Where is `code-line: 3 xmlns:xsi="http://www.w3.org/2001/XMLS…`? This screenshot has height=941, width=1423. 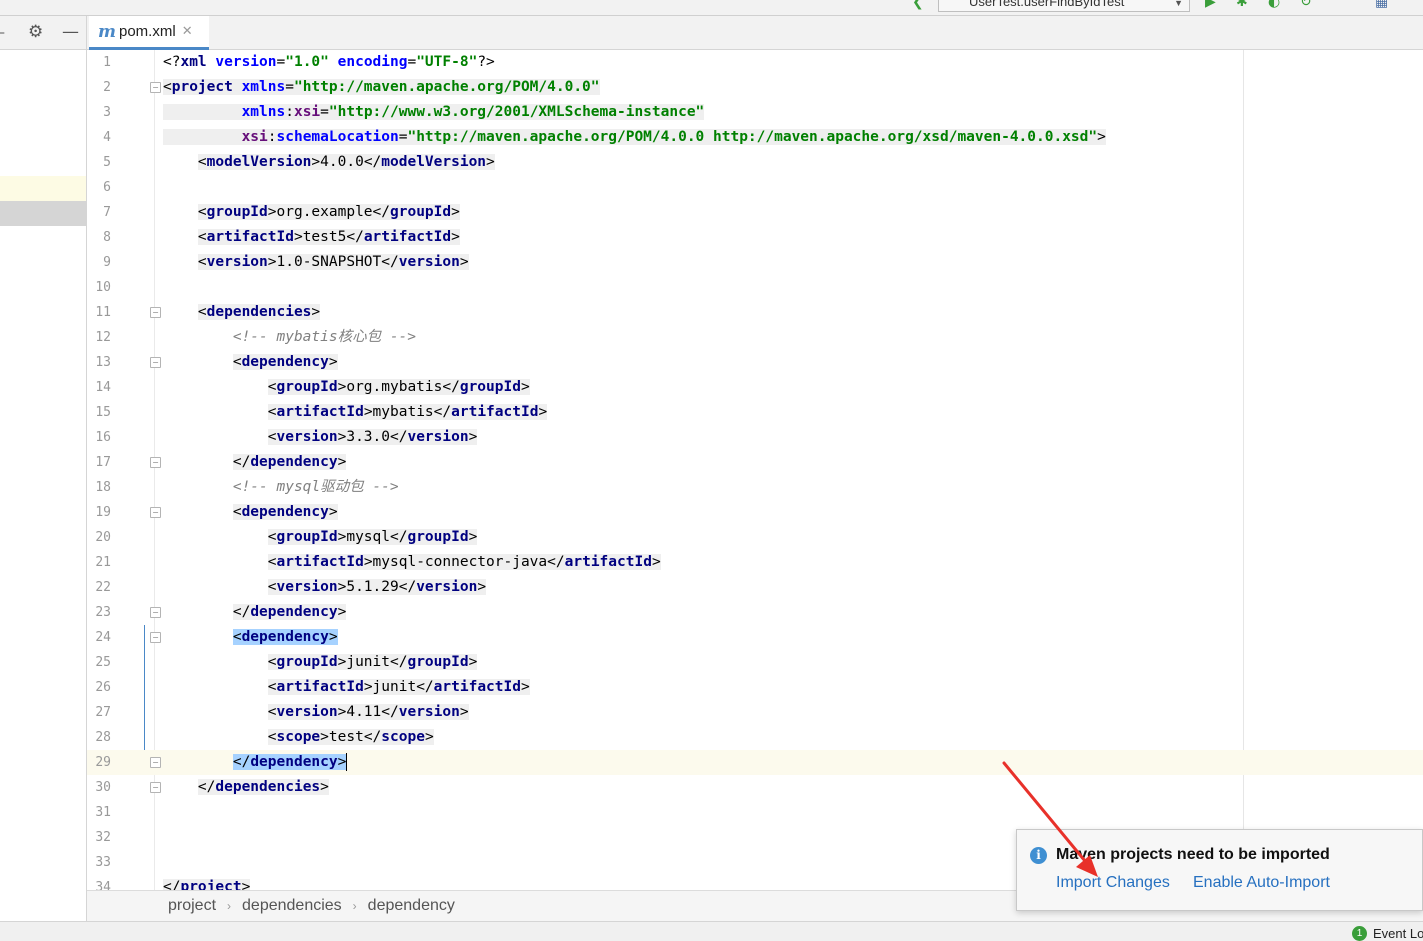
code-line: 3 xmlns:xsi="http://www.w3.org/2001/XMLS… is located at coordinates (755, 112).